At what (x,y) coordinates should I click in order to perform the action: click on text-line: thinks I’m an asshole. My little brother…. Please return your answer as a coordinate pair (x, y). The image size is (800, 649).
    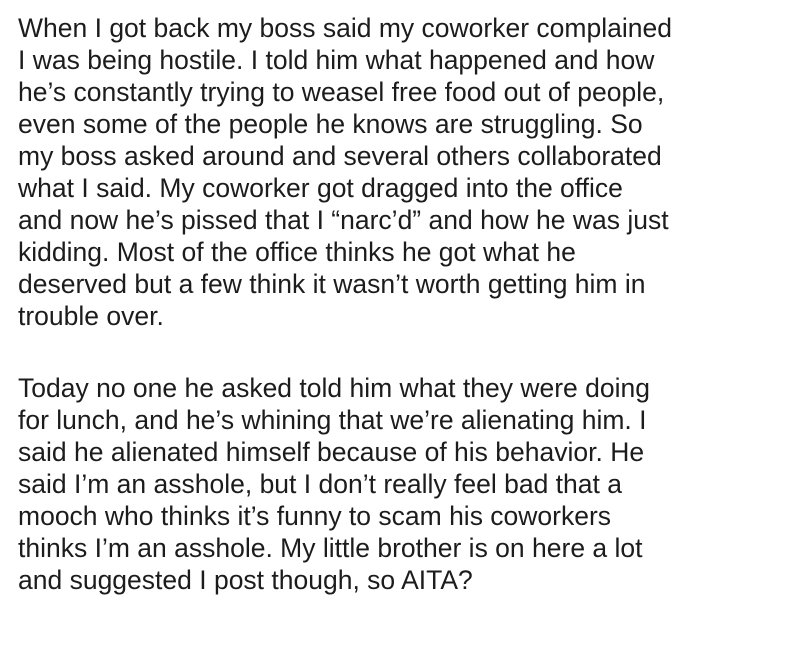
    Looking at the image, I should click on (330, 548).